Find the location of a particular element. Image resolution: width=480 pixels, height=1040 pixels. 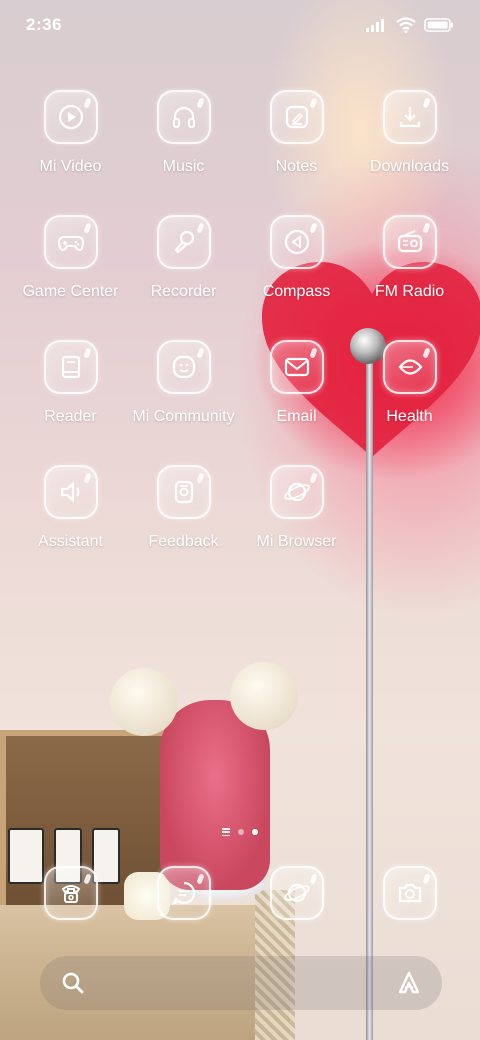

gamepad-icon is located at coordinates (70, 243).